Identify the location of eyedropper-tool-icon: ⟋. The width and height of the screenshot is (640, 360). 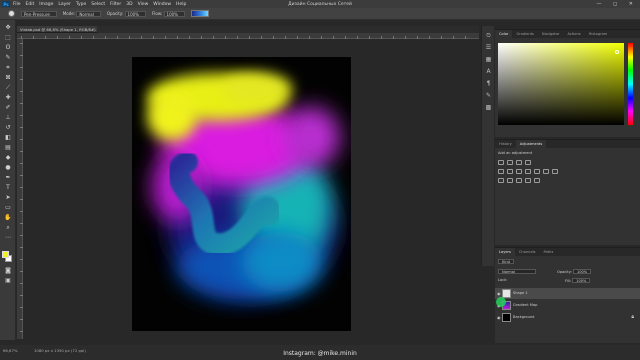
(8, 88).